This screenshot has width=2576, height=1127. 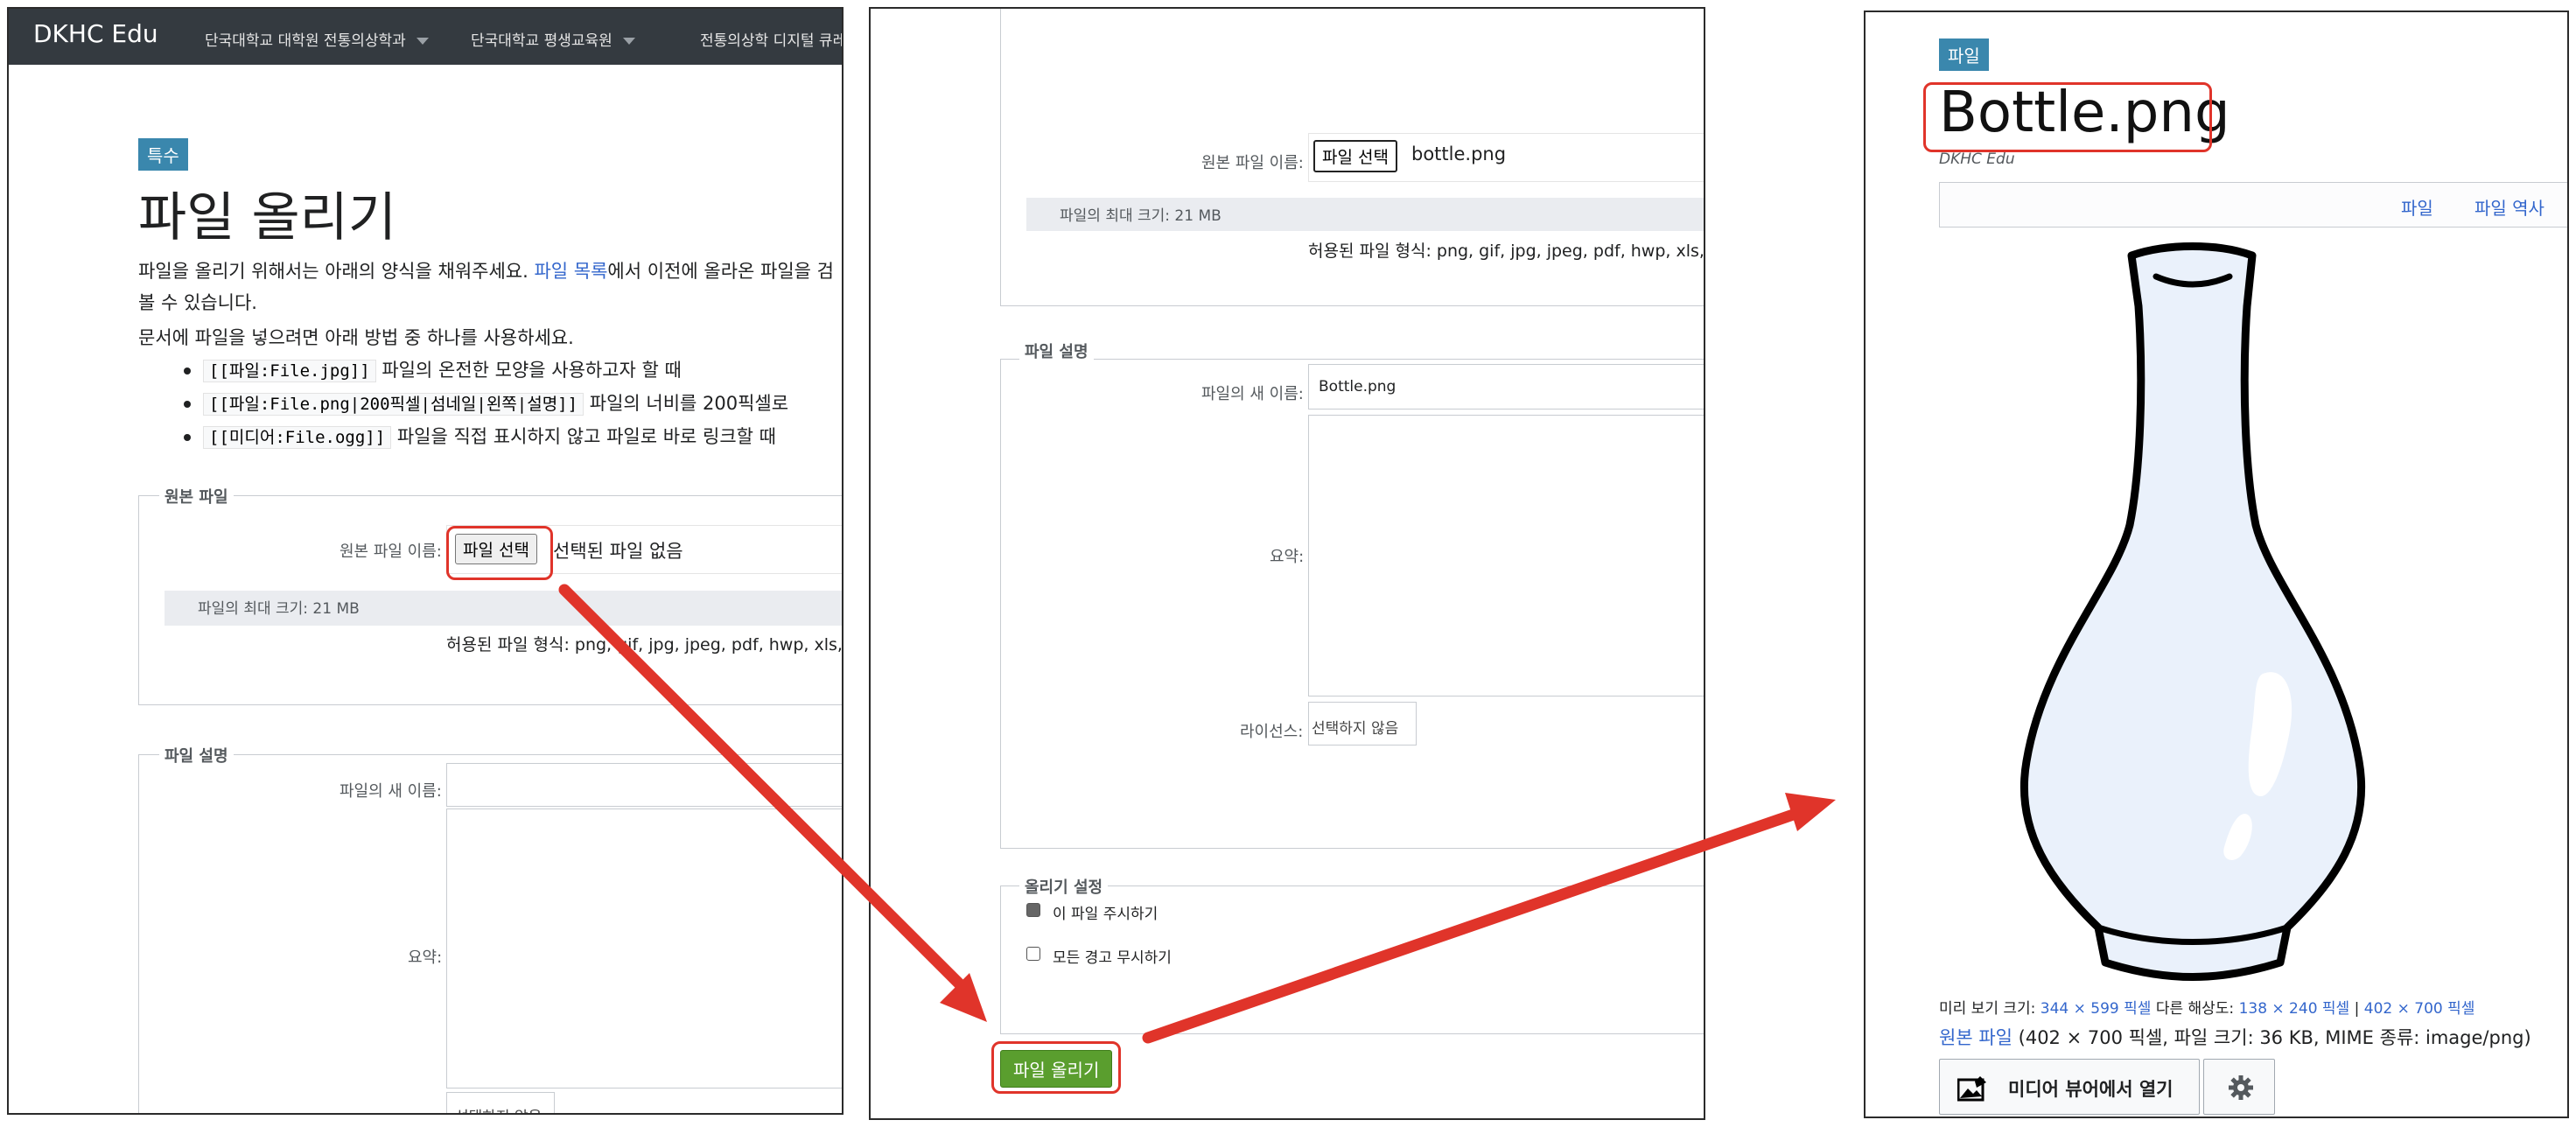 What do you see at coordinates (1489, 918) in the screenshot?
I see `arrow-to-file-page` at bounding box center [1489, 918].